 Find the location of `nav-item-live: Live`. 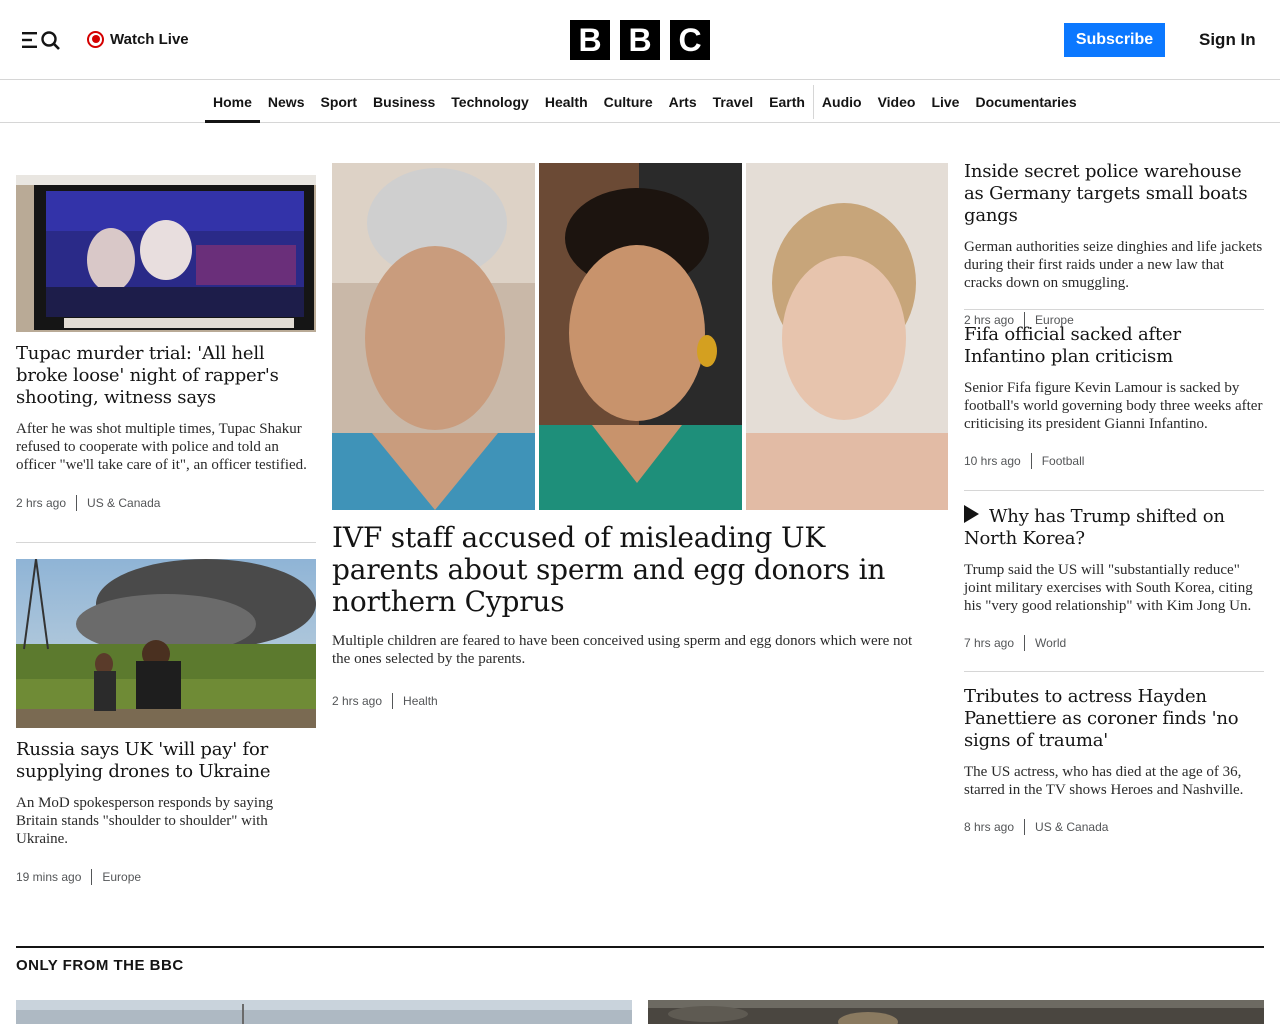

nav-item-live: Live is located at coordinates (945, 102).